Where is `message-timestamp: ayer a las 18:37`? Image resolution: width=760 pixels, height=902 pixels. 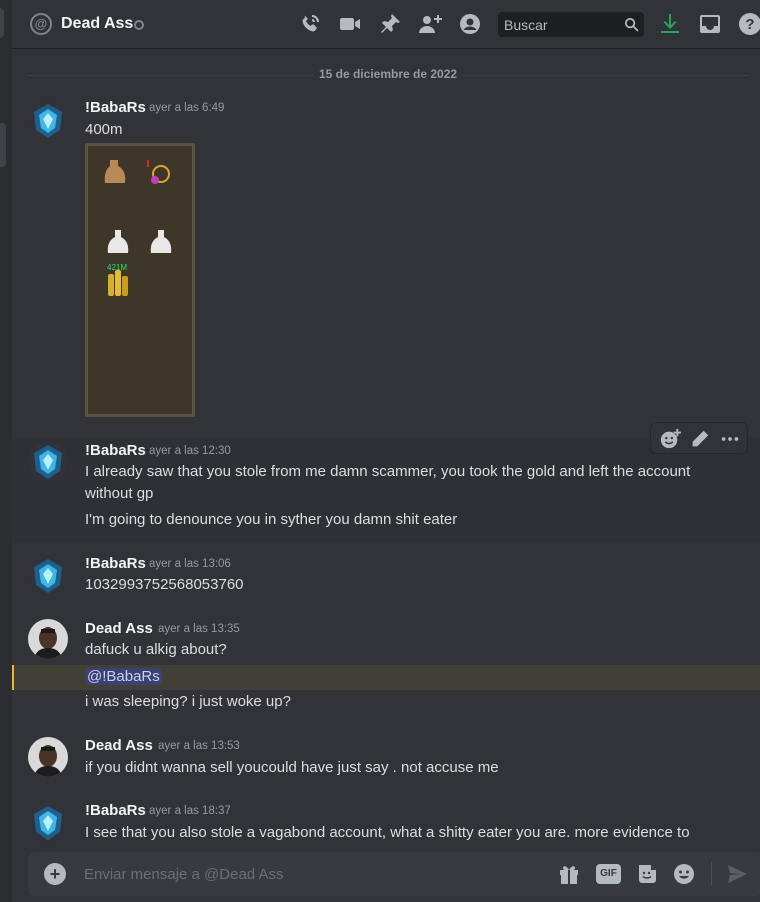 message-timestamp: ayer a las 18:37 is located at coordinates (190, 811).